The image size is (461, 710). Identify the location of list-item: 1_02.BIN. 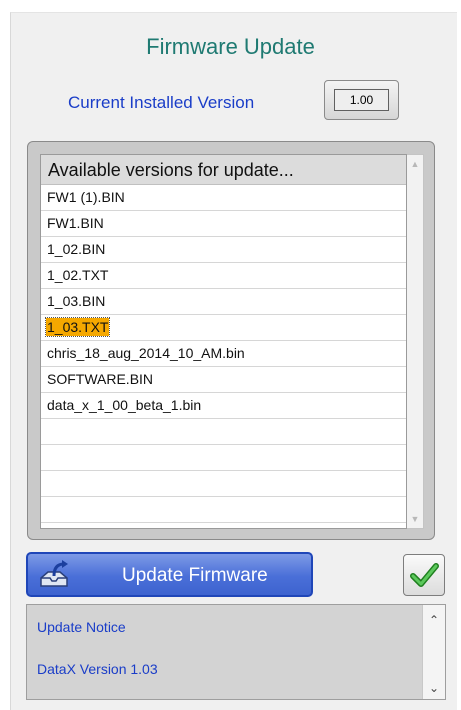
(223, 250).